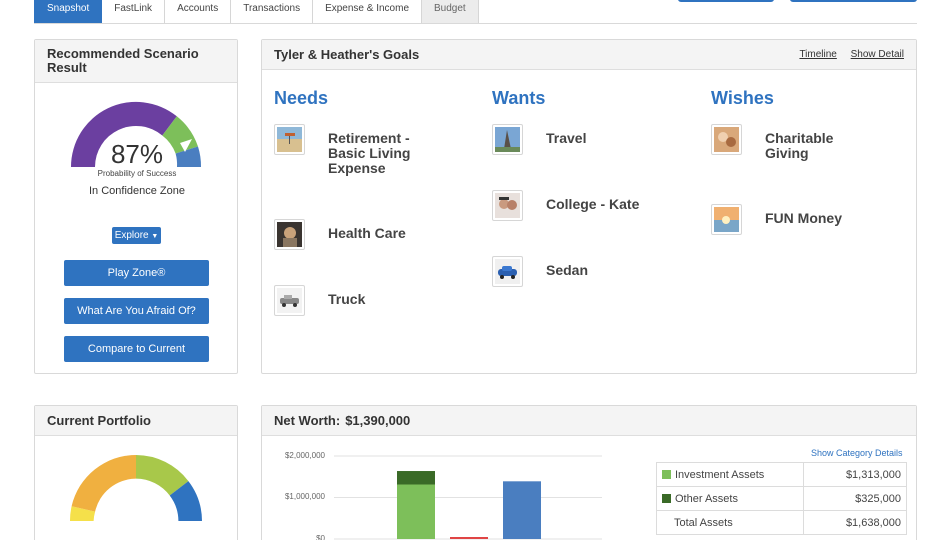  What do you see at coordinates (566, 138) in the screenshot?
I see `goal-label: Travel` at bounding box center [566, 138].